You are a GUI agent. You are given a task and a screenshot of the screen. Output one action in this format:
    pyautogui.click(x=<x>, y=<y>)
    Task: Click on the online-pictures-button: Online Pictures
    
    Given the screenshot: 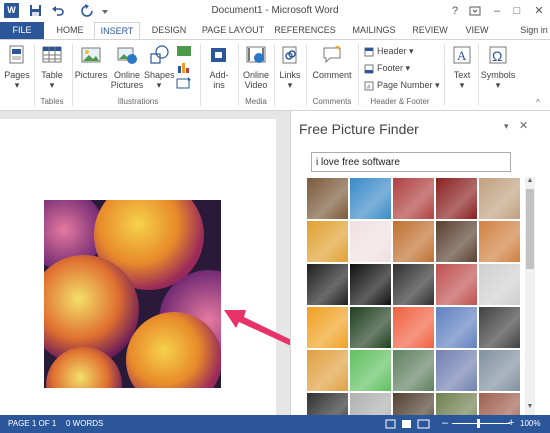 What is the action you would take?
    pyautogui.click(x=127, y=66)
    